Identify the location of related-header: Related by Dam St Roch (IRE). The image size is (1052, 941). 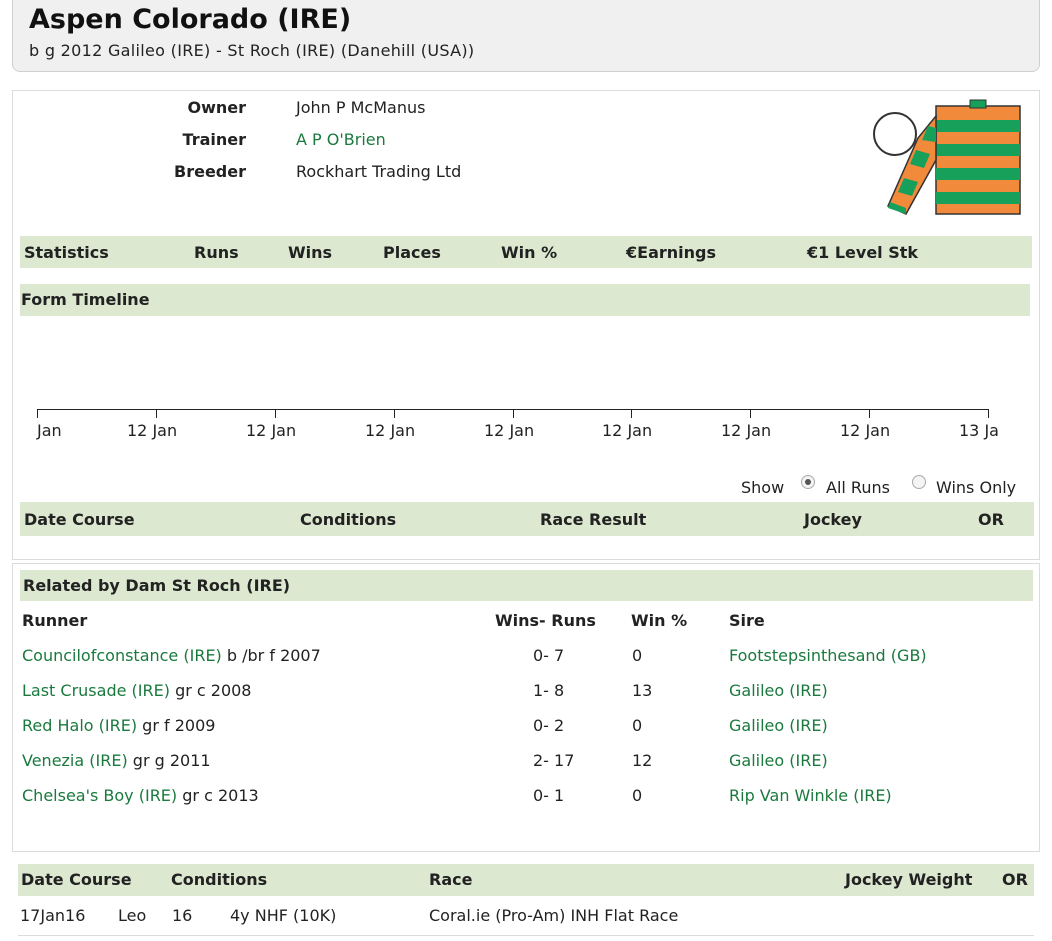
(526, 585).